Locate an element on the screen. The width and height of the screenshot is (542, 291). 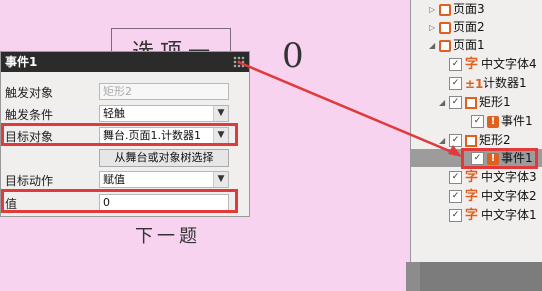
annotation-arrow is located at coordinates (349, 108).